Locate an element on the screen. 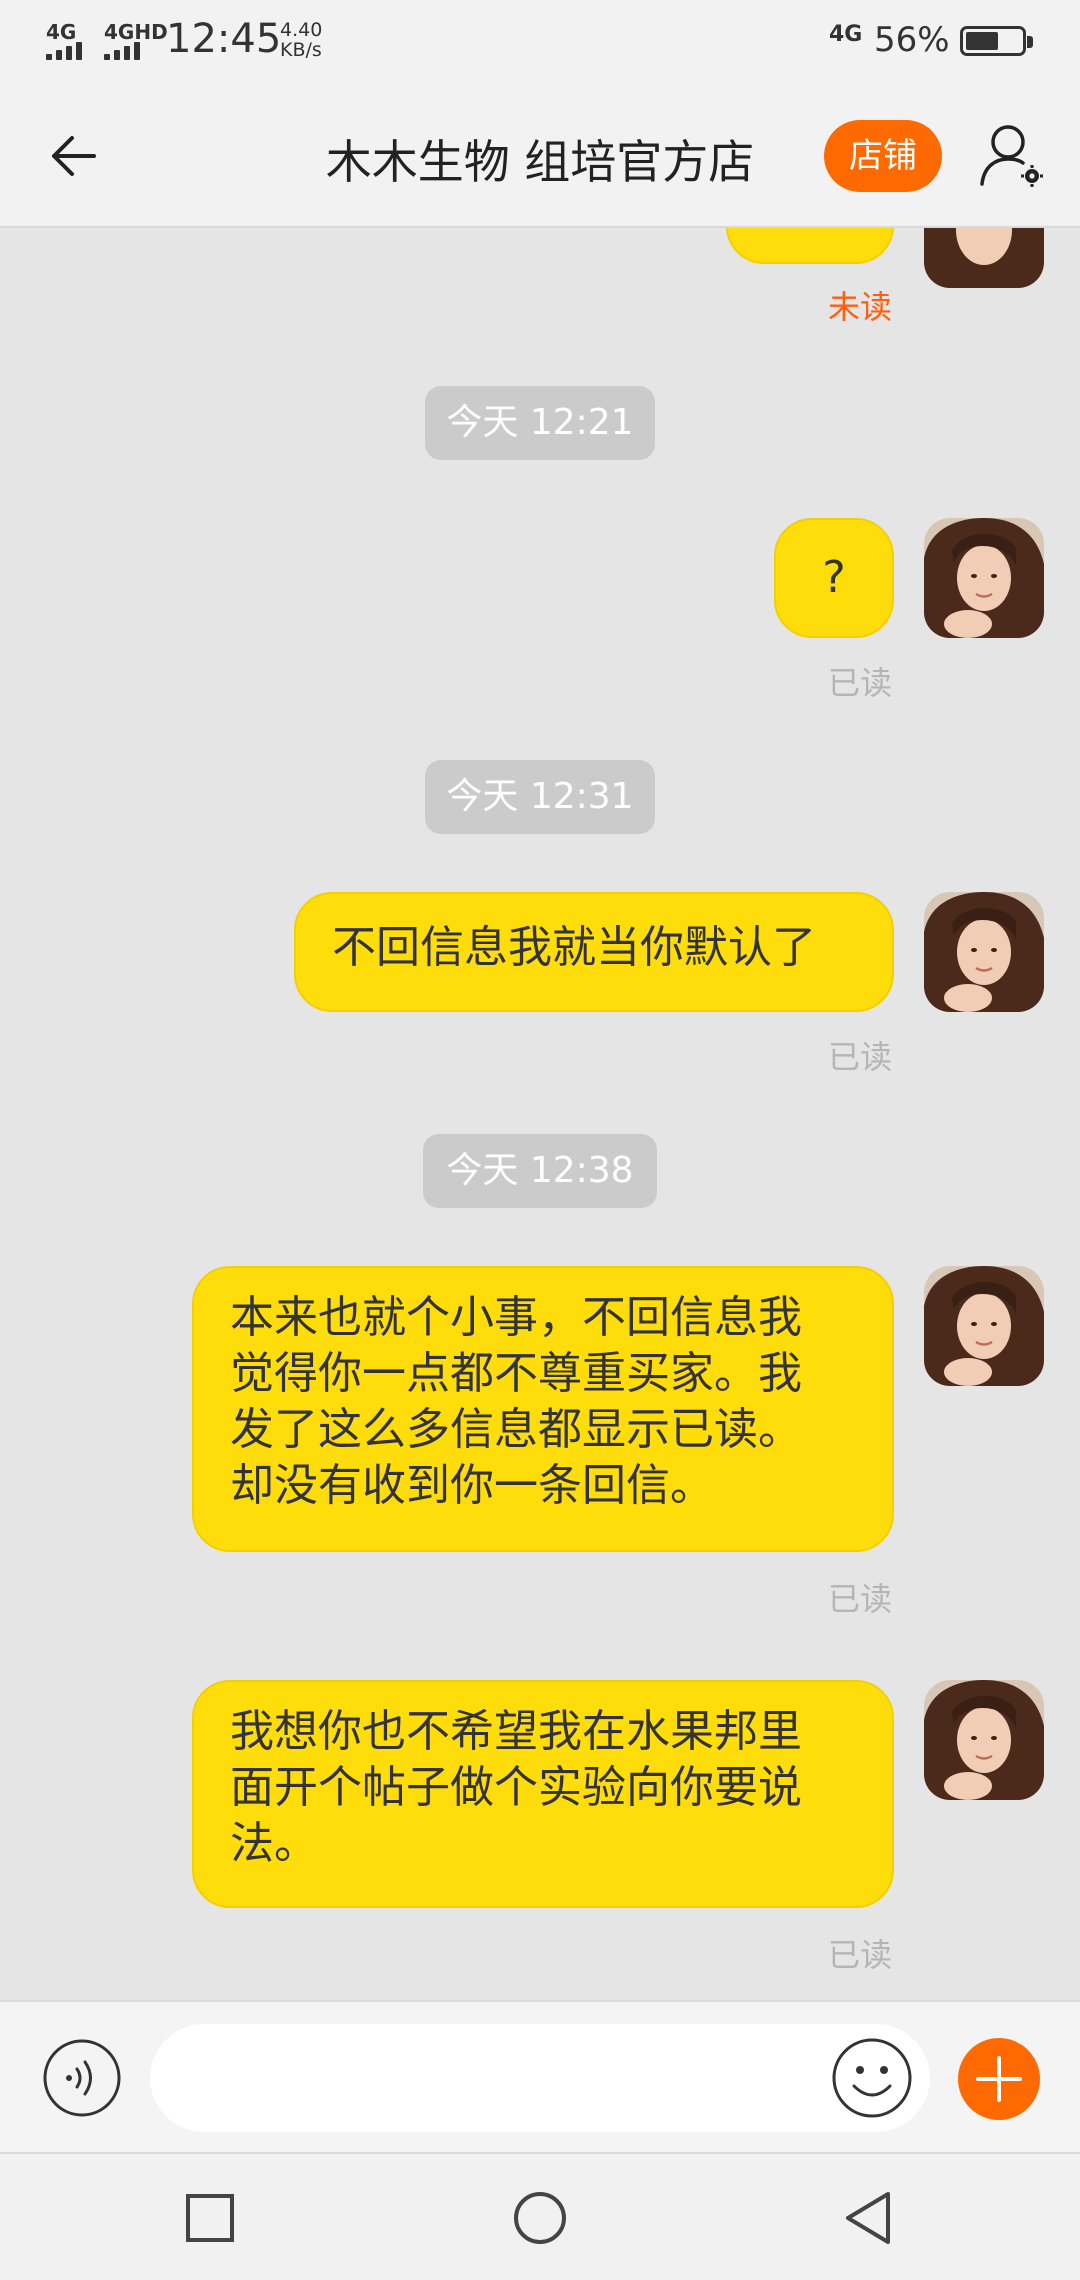 The image size is (1080, 2280). message-bubble: 不回信息我就当你默认了 is located at coordinates (594, 952).